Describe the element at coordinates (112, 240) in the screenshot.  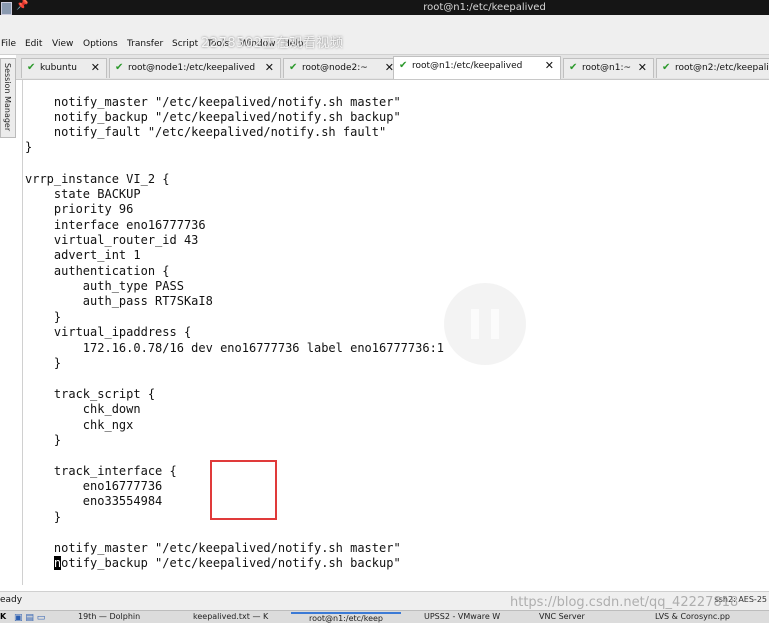
I see `terminal-line: virtual_router_id 43` at that location.